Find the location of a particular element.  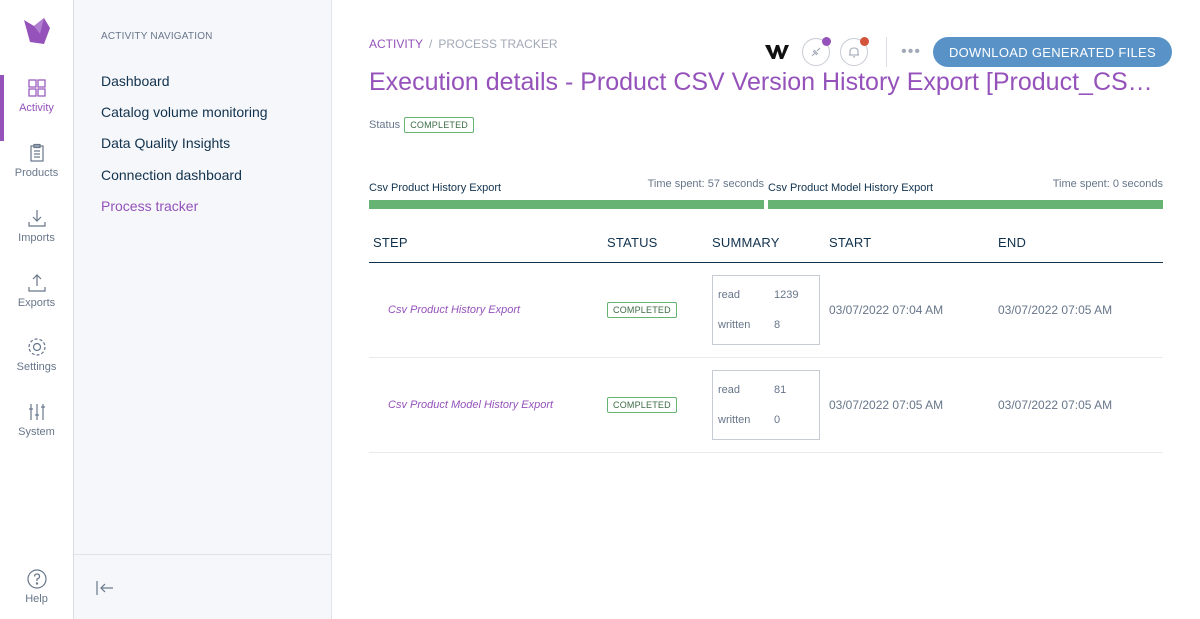

products-icon is located at coordinates (36, 152).